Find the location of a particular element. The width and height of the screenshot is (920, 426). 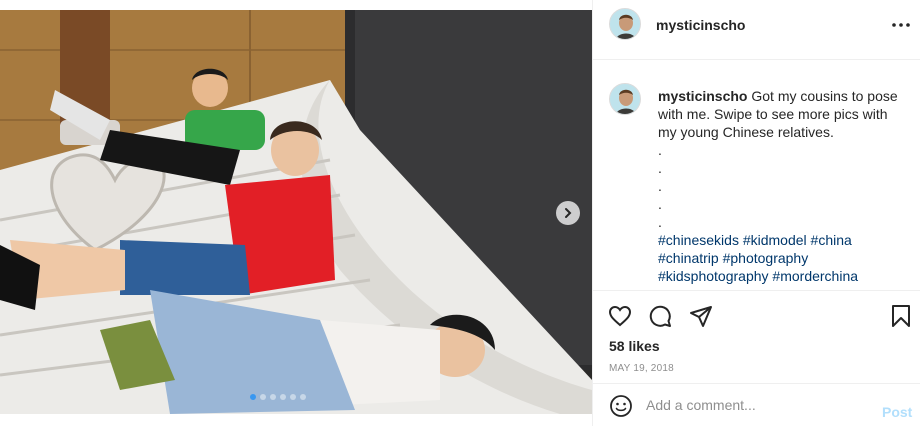

like-button is located at coordinates (620, 316).